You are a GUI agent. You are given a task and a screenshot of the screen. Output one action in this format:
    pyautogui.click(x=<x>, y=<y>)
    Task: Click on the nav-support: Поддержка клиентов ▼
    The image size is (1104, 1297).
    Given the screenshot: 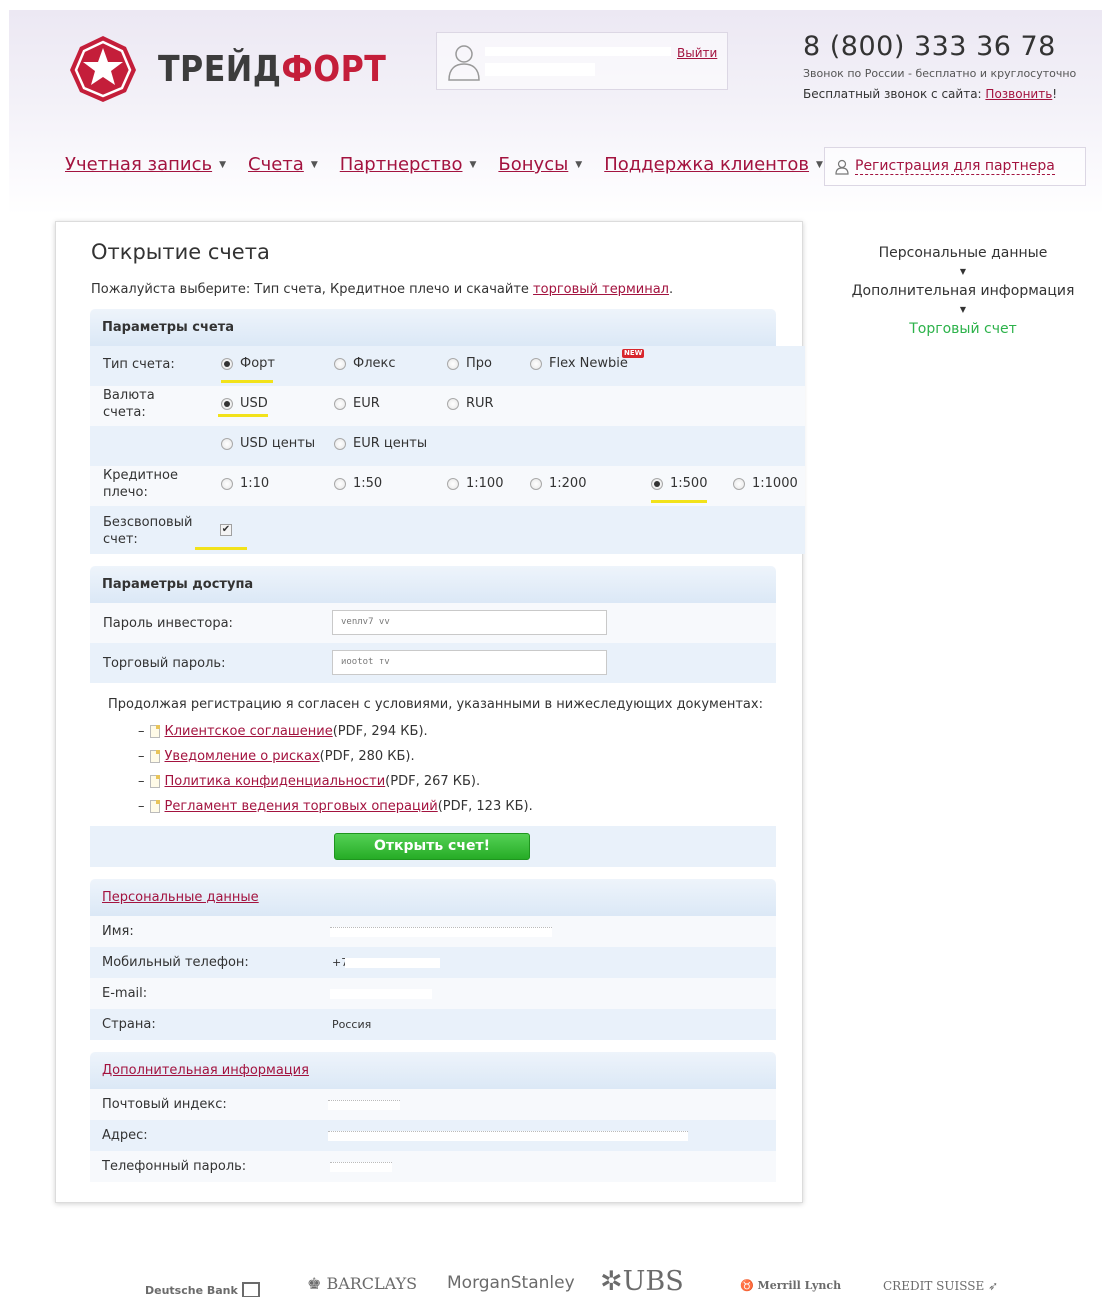 What is the action you would take?
    pyautogui.click(x=713, y=164)
    